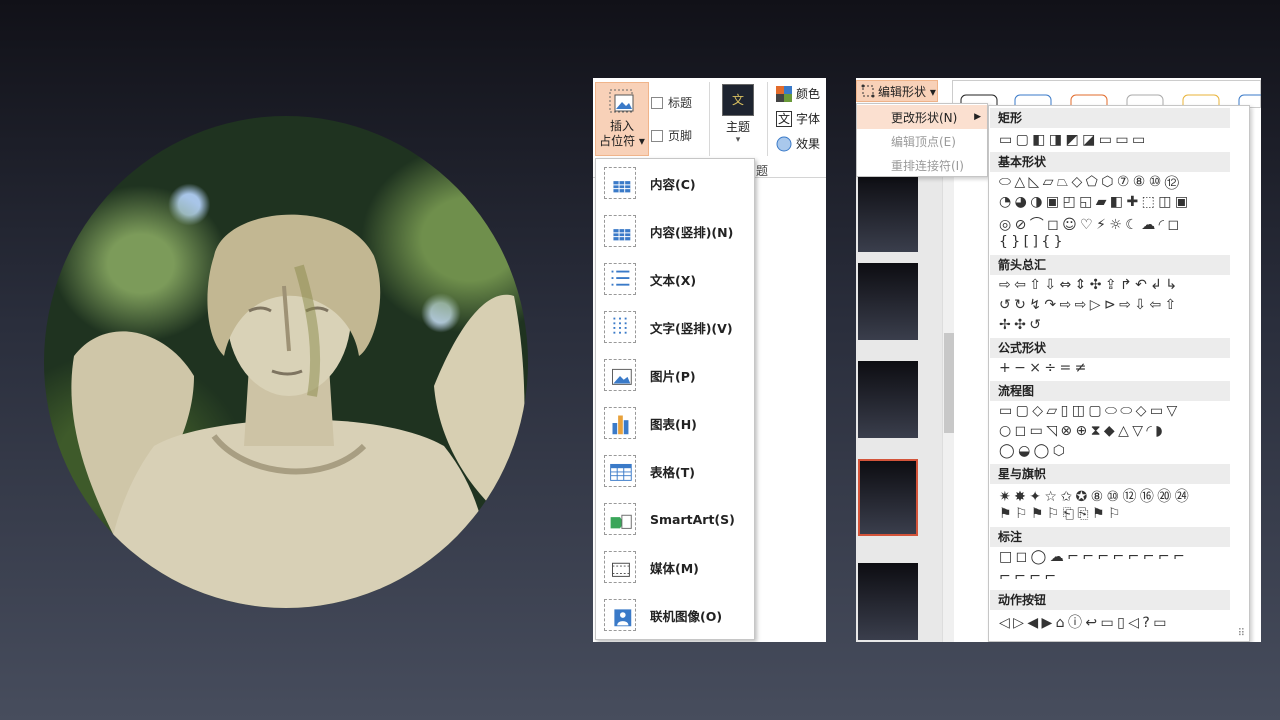 Image resolution: width=1280 pixels, height=720 pixels. I want to click on flowchart-shapes-row: ○◻▭◹⊗⊕⧗◆△▽◜◗, so click(1082, 431).